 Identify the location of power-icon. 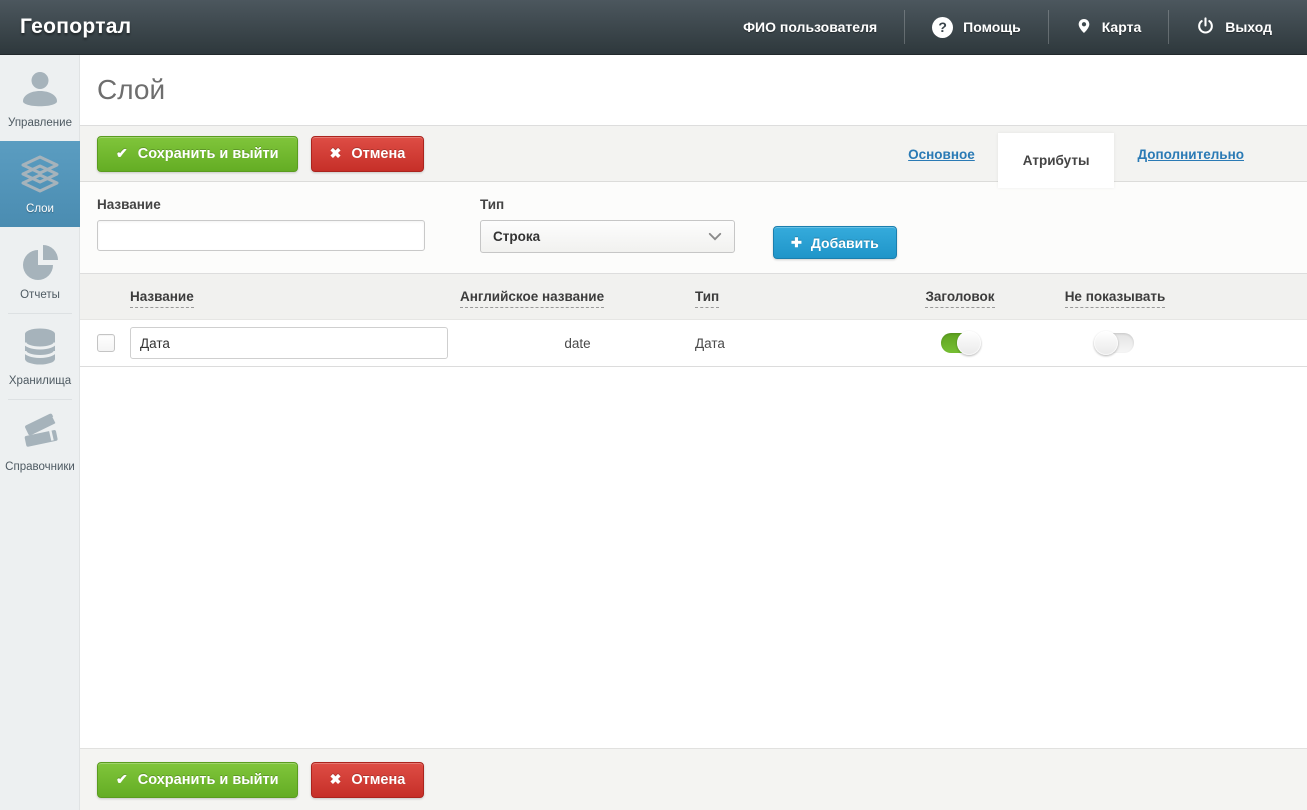
(1205, 27).